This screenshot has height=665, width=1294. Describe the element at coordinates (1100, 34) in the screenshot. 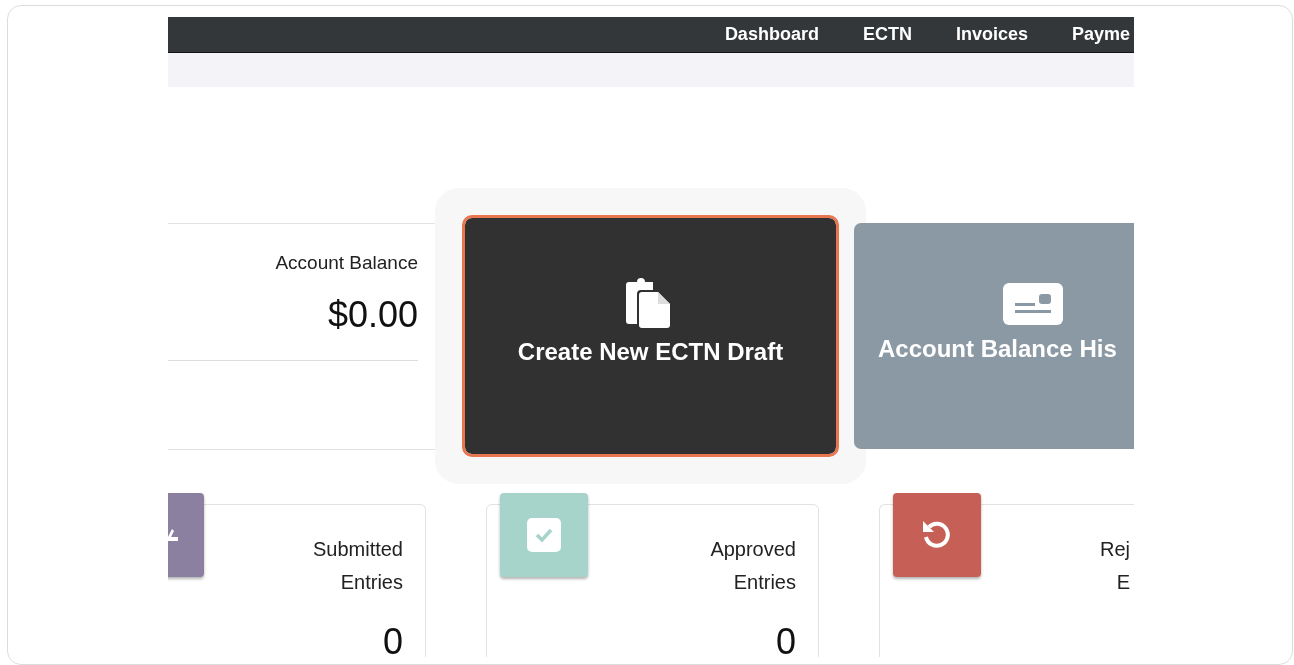

I see `nav-link: Payme` at that location.